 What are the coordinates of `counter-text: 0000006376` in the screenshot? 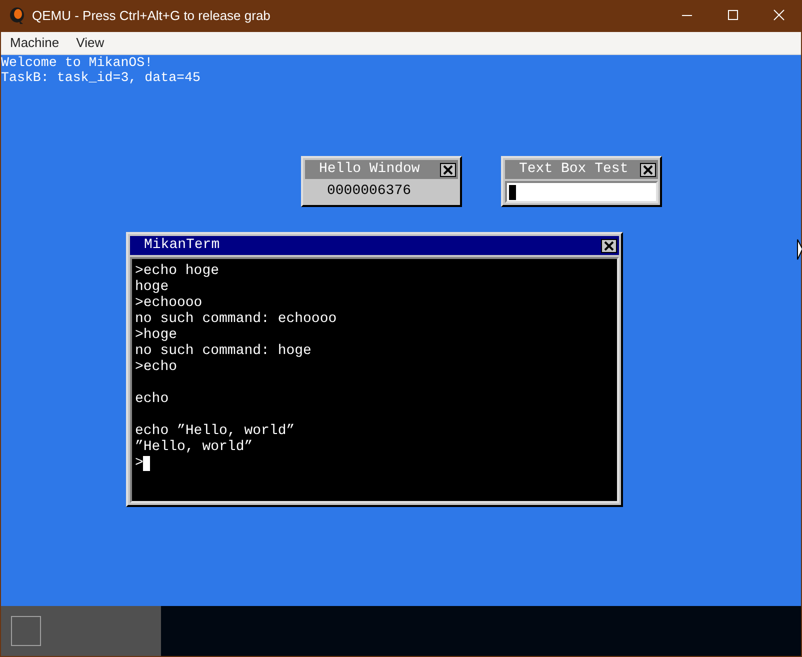 It's located at (369, 191).